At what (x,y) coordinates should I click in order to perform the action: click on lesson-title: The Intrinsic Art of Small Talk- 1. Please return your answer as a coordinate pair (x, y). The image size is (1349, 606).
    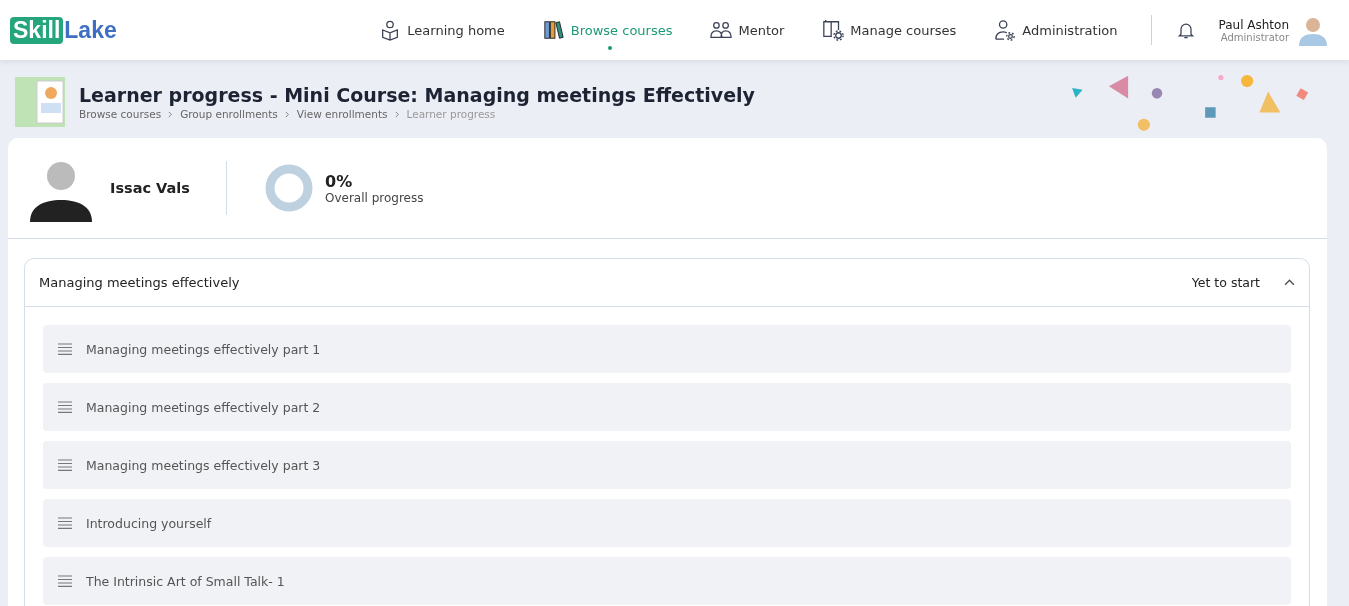
    Looking at the image, I should click on (185, 581).